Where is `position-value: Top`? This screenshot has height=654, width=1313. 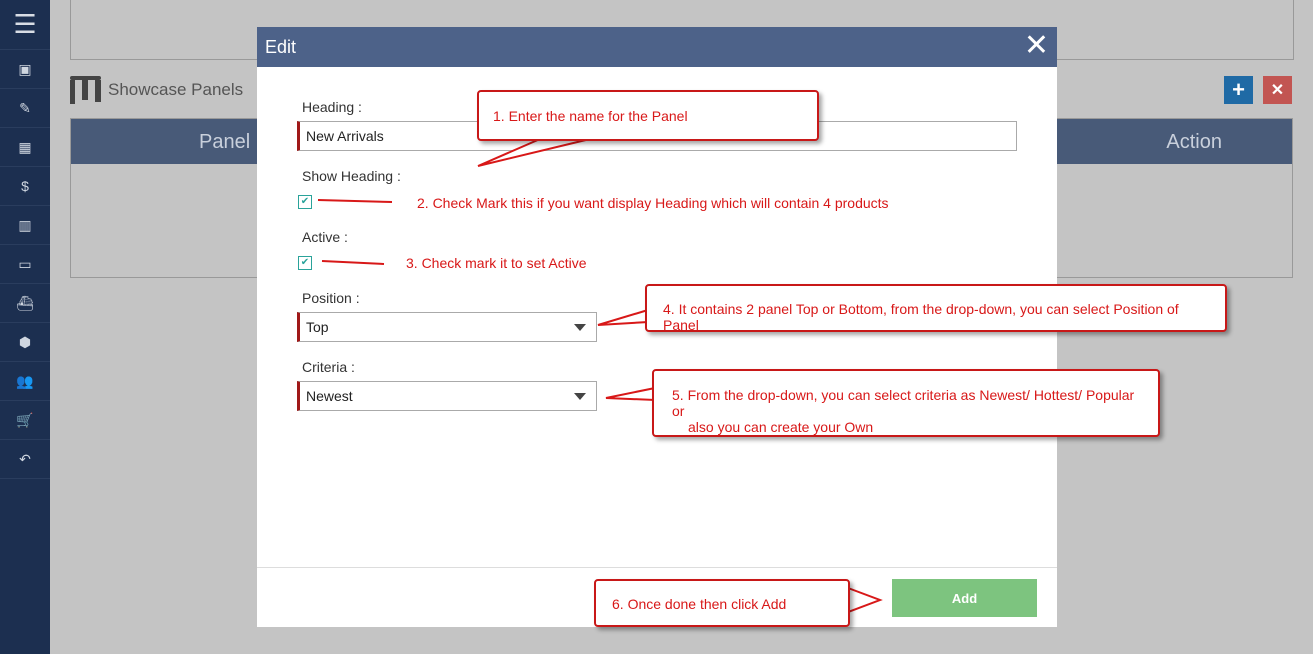 position-value: Top is located at coordinates (317, 327).